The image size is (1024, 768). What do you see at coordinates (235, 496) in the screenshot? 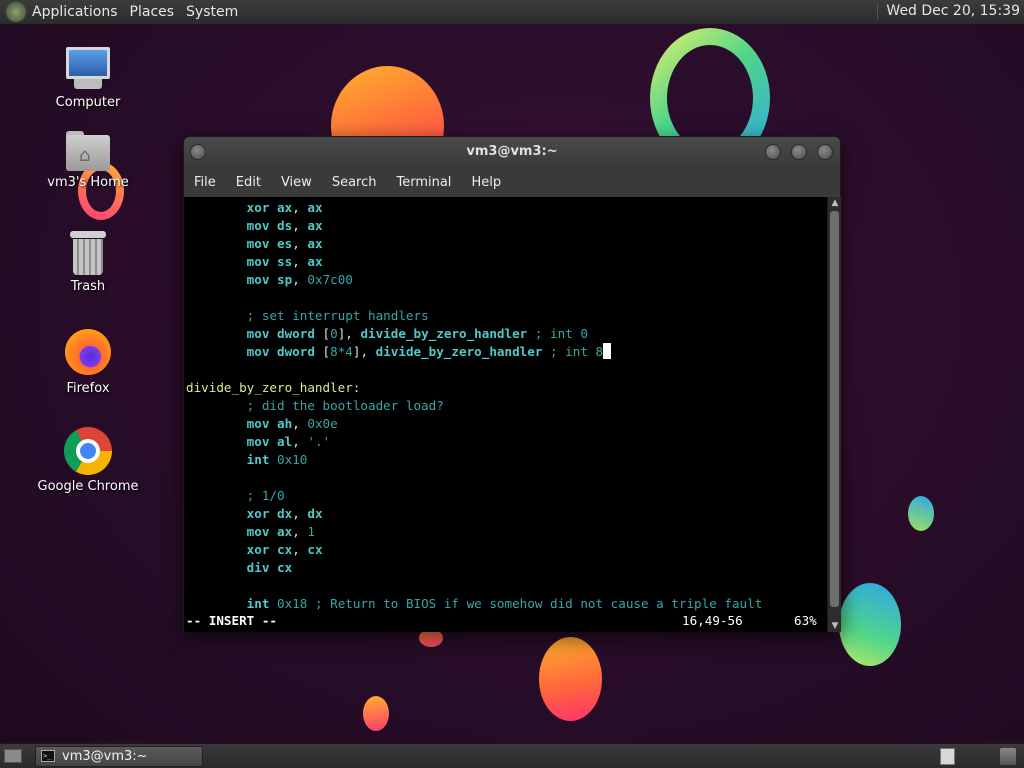
I see `code-line: ; 1/0` at bounding box center [235, 496].